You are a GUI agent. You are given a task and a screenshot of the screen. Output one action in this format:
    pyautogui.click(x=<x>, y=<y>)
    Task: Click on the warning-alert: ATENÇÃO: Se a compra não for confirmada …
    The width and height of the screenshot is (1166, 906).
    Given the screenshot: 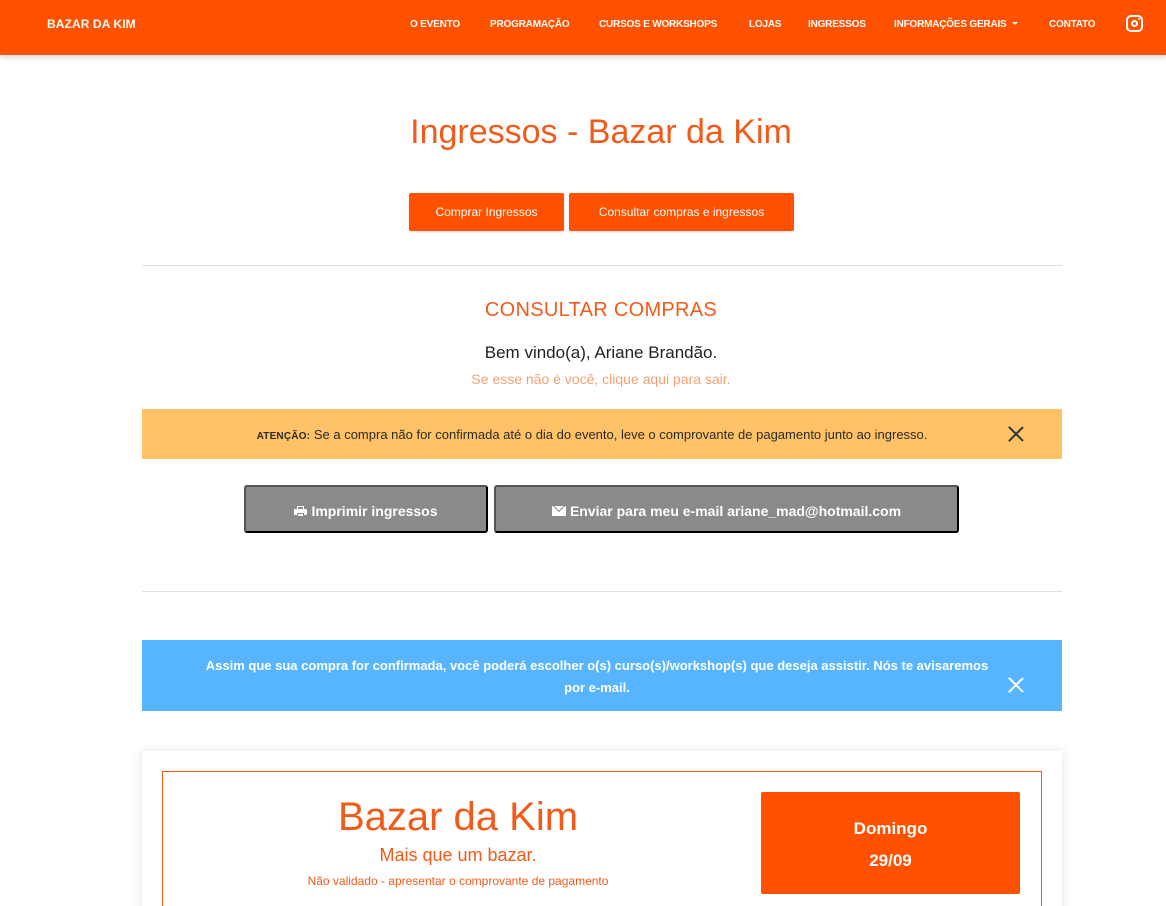 What is the action you would take?
    pyautogui.click(x=602, y=434)
    